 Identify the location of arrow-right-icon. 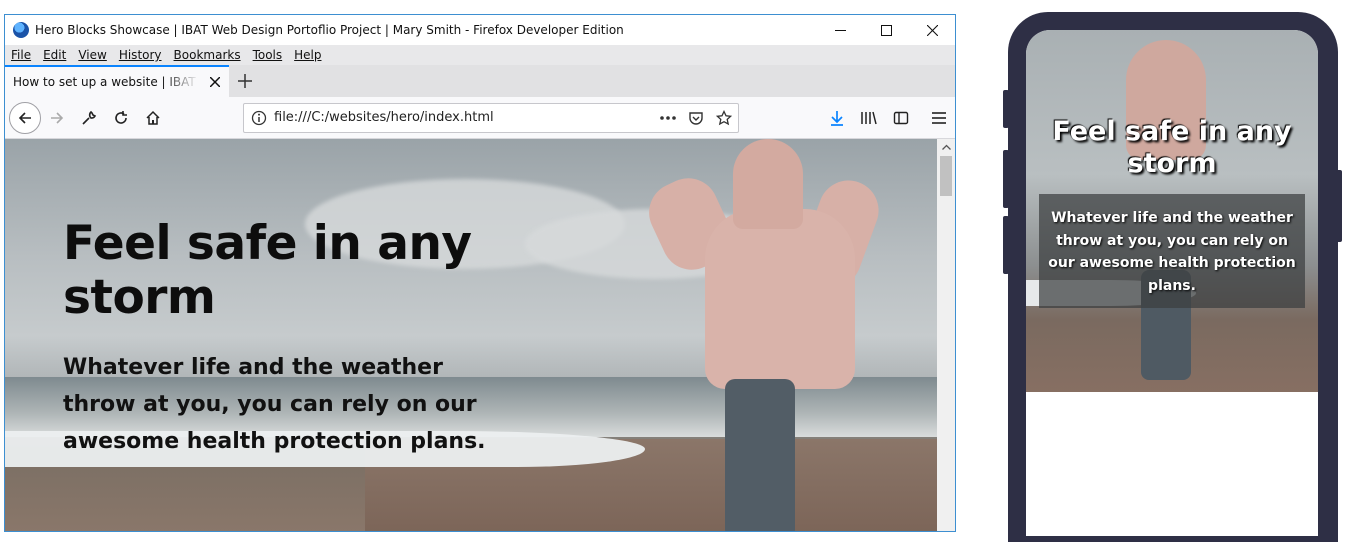
(57, 117).